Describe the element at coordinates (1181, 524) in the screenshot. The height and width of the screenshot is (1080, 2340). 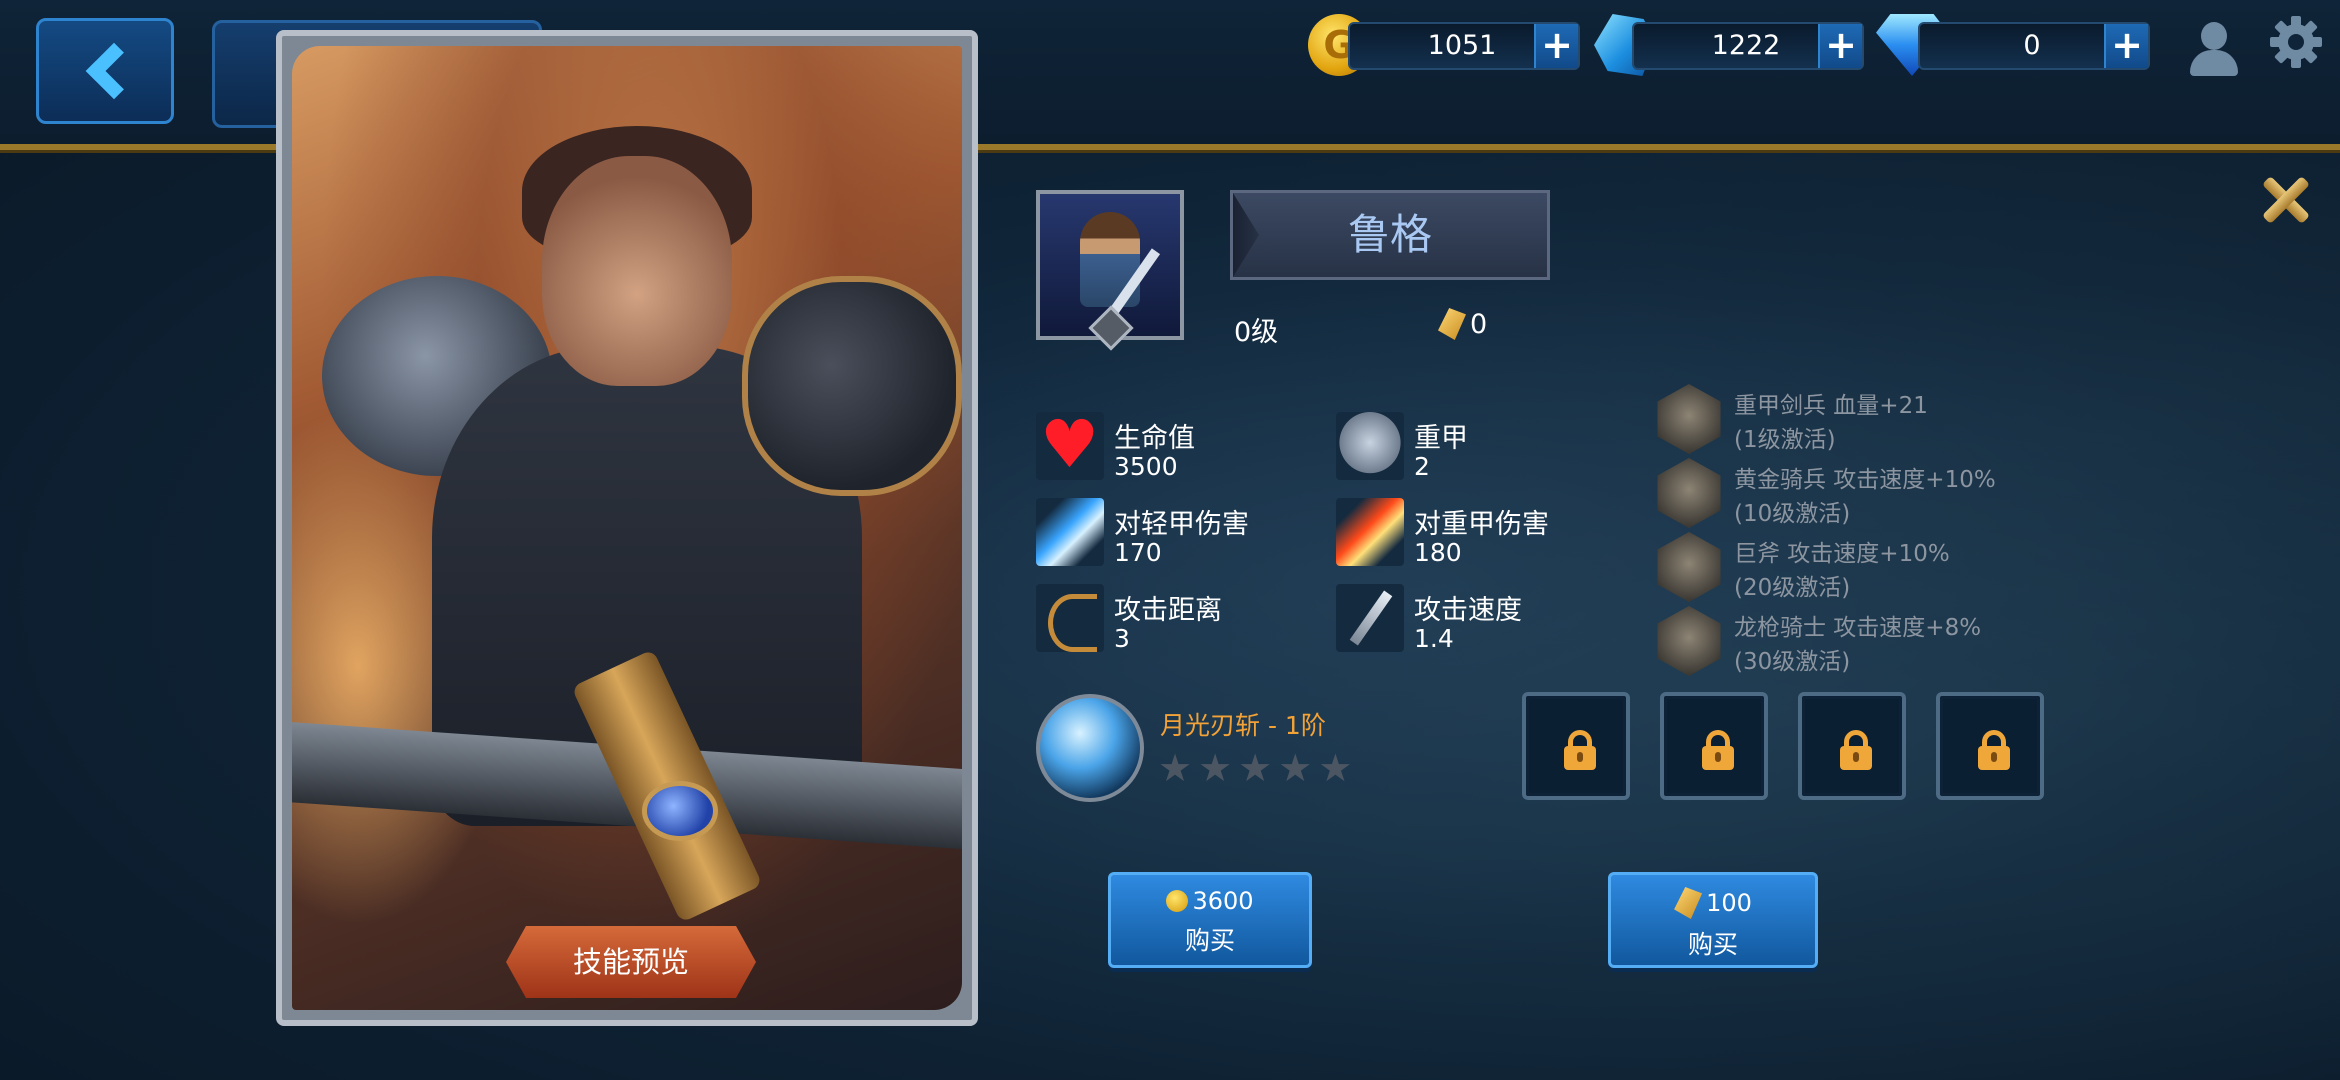
I see `stat-label: 对轻甲伤害` at that location.